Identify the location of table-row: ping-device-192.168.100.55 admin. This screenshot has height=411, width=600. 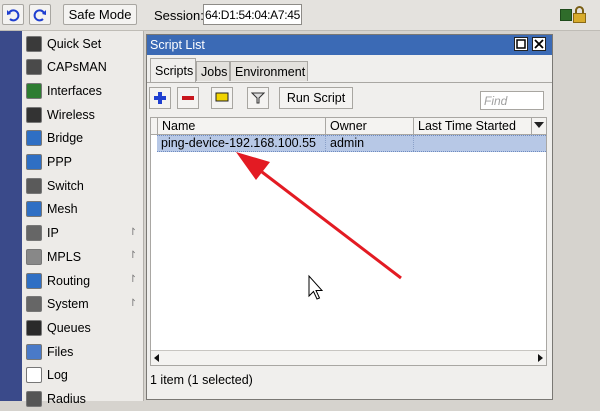
(351, 143).